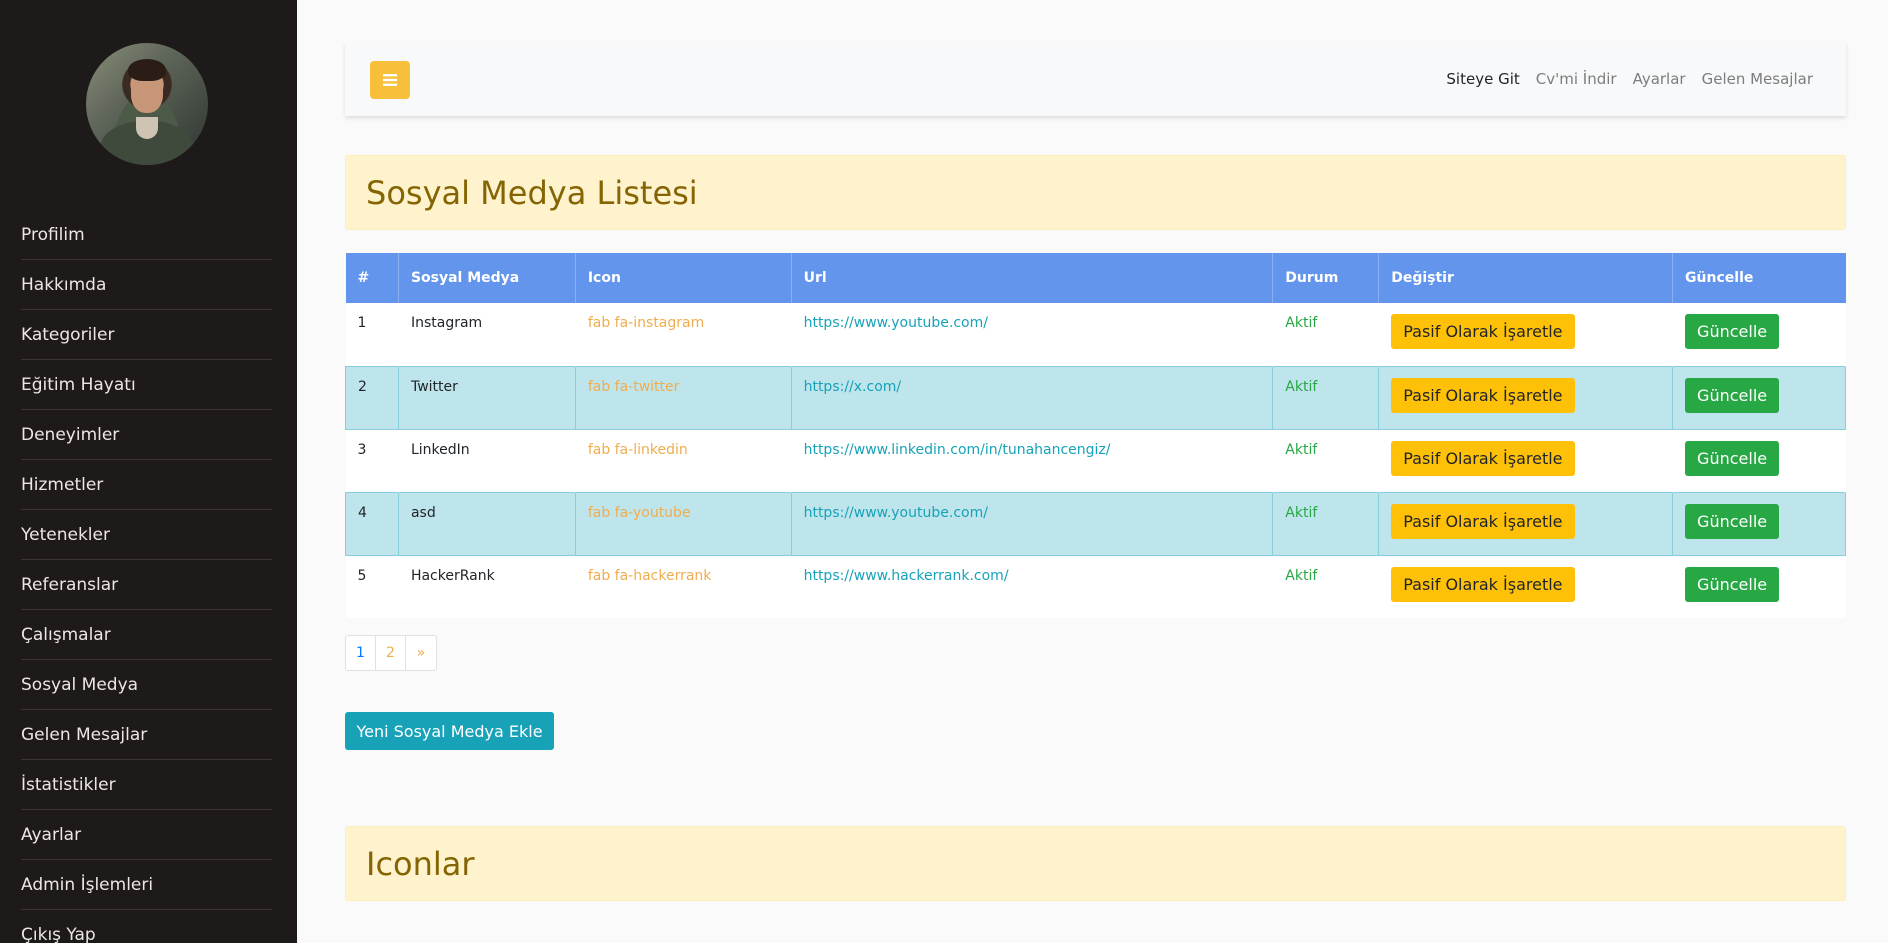 This screenshot has height=943, width=1888. What do you see at coordinates (64, 284) in the screenshot?
I see `sidebar-item-label: Hakkımda` at bounding box center [64, 284].